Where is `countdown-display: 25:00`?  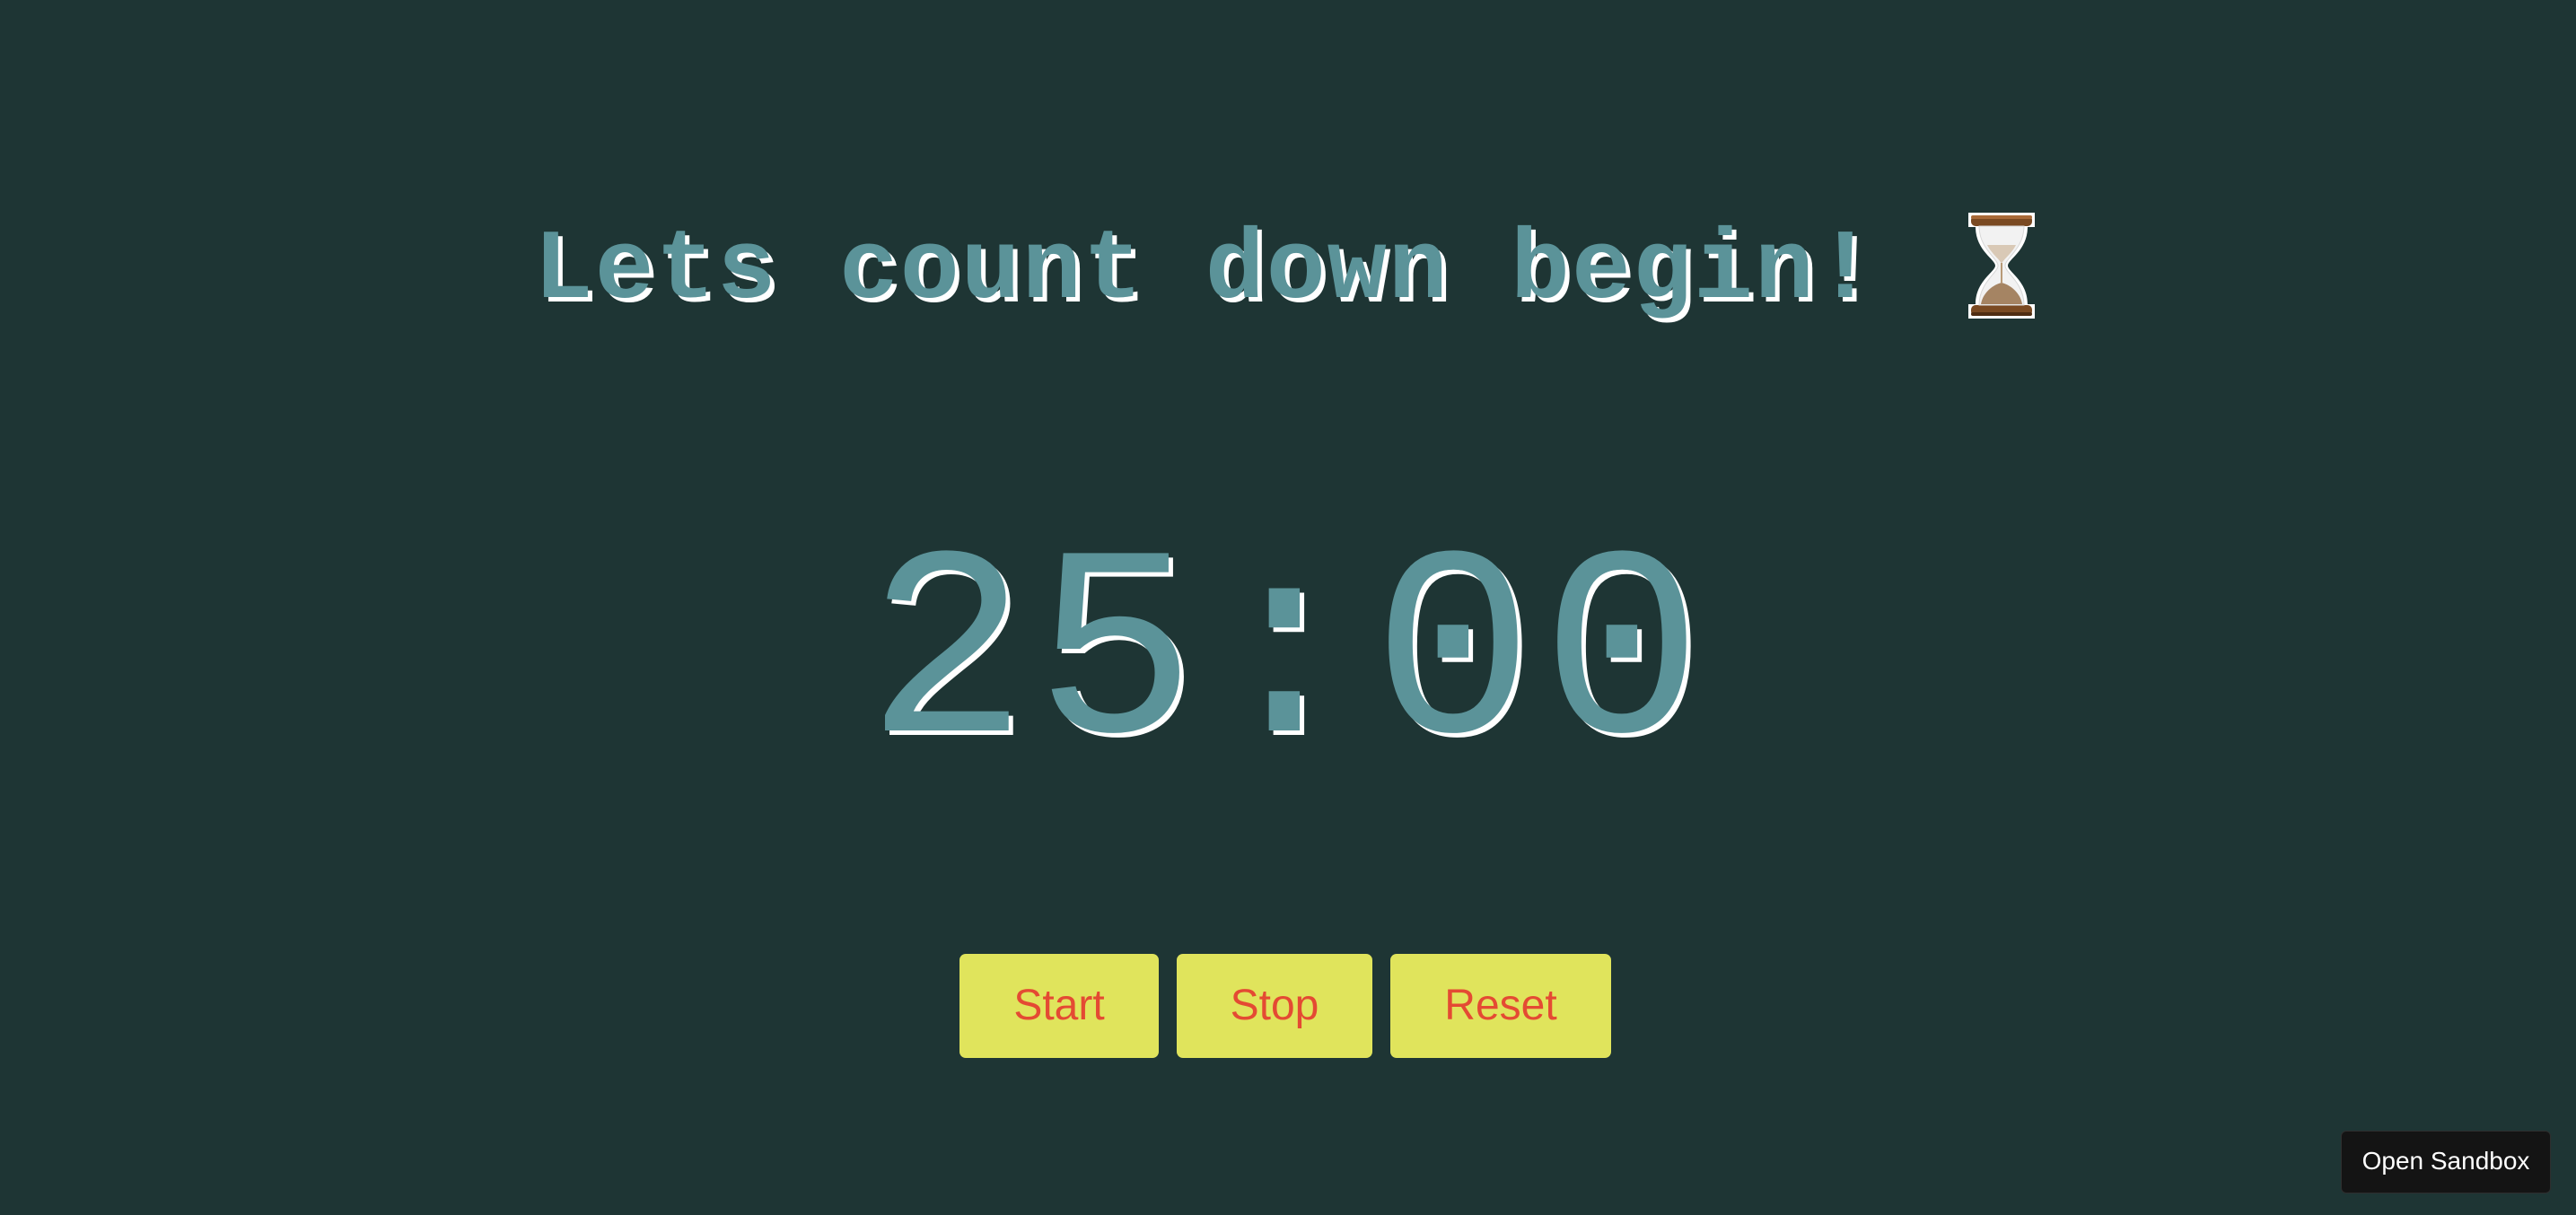
countdown-display: 25:00 is located at coordinates (1288, 660).